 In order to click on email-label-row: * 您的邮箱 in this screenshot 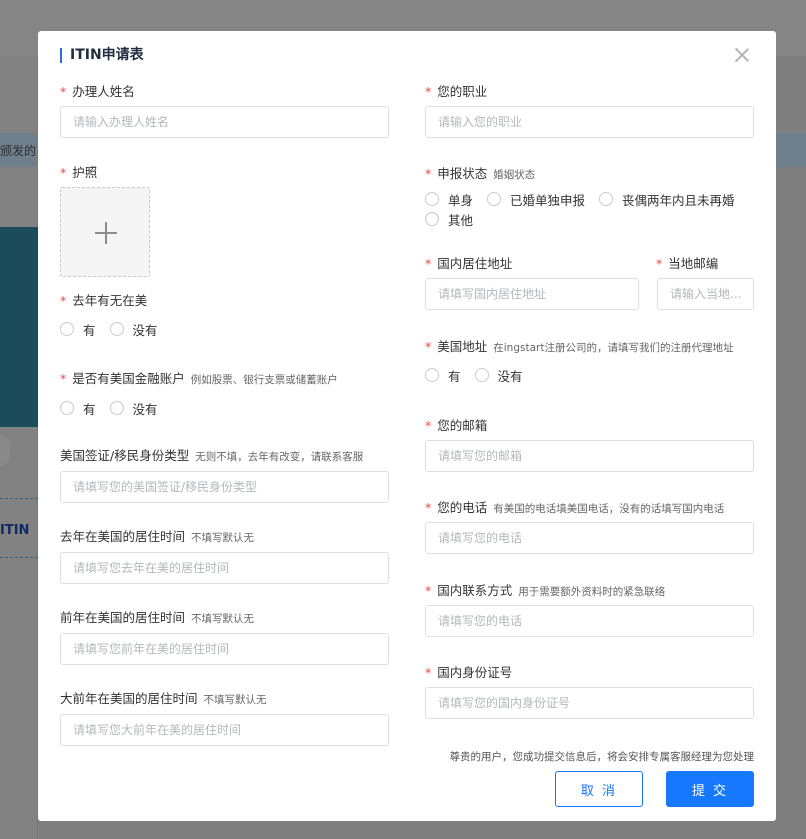, I will do `click(456, 424)`.